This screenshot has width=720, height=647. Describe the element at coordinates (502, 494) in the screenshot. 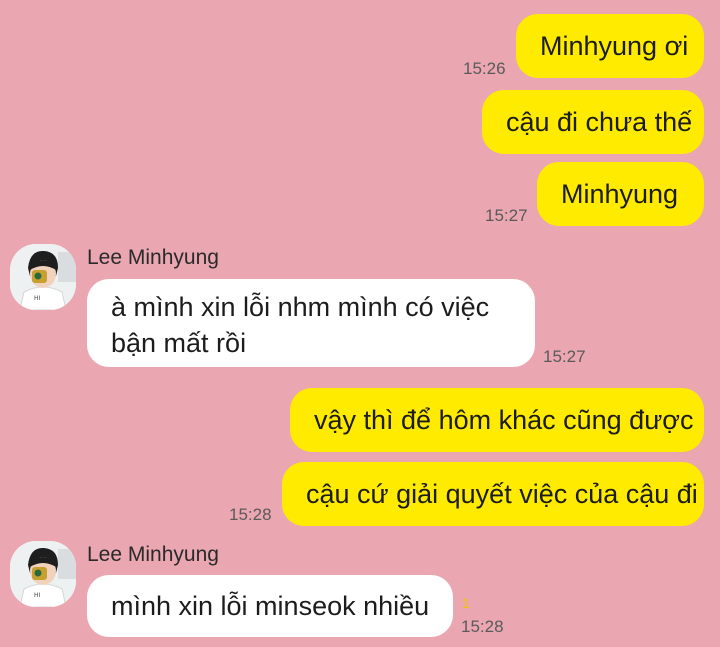

I see `message-text: cậu cứ giải quyết việc của cậu đi` at that location.